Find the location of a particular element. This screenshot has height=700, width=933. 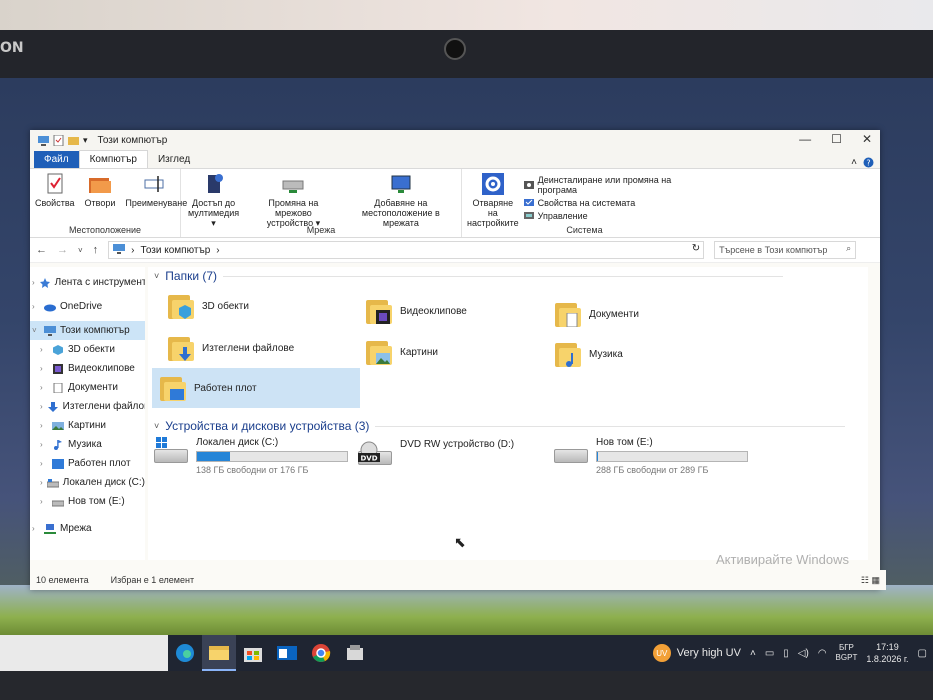

close-icon: ✕ is located at coordinates (867, 139).